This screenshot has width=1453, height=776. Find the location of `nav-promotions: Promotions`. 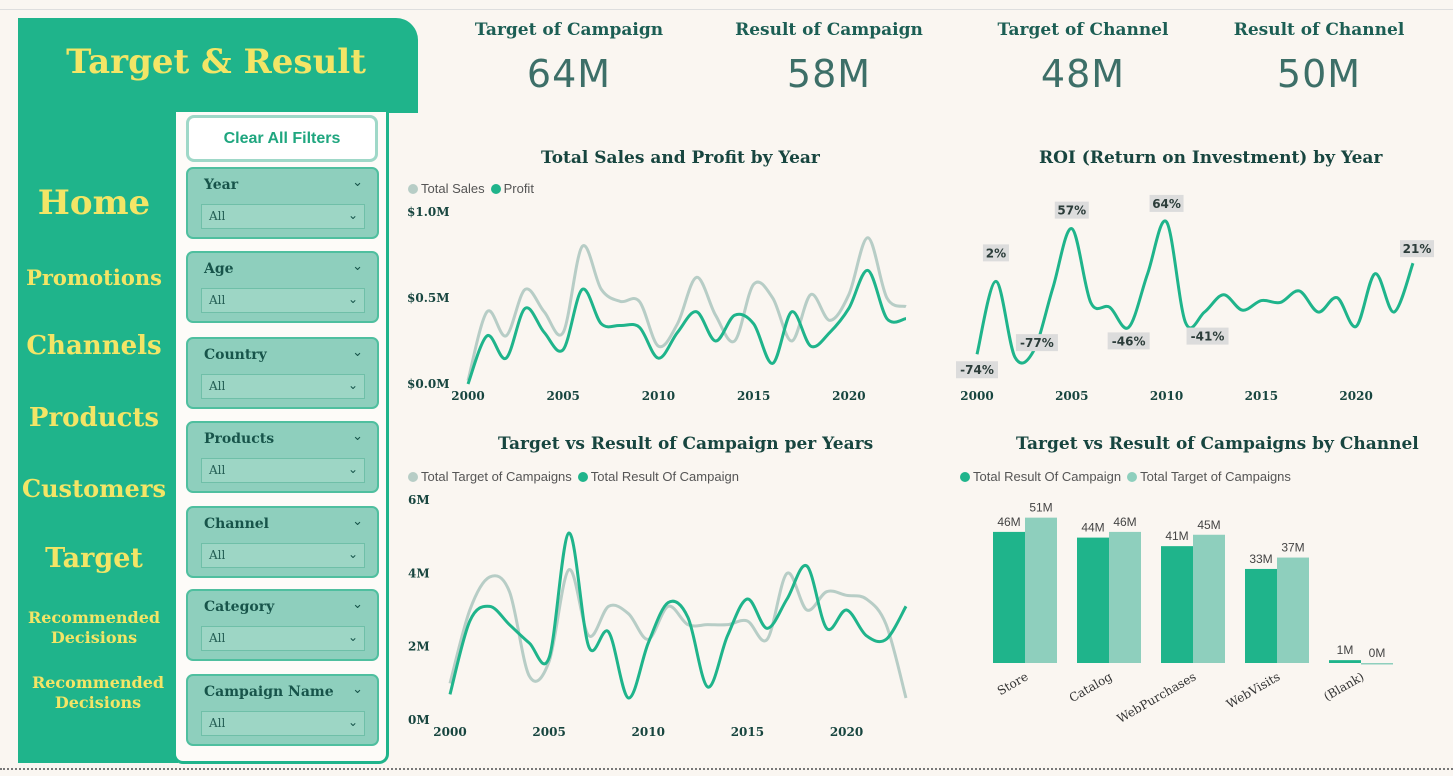

nav-promotions: Promotions is located at coordinates (94, 277).